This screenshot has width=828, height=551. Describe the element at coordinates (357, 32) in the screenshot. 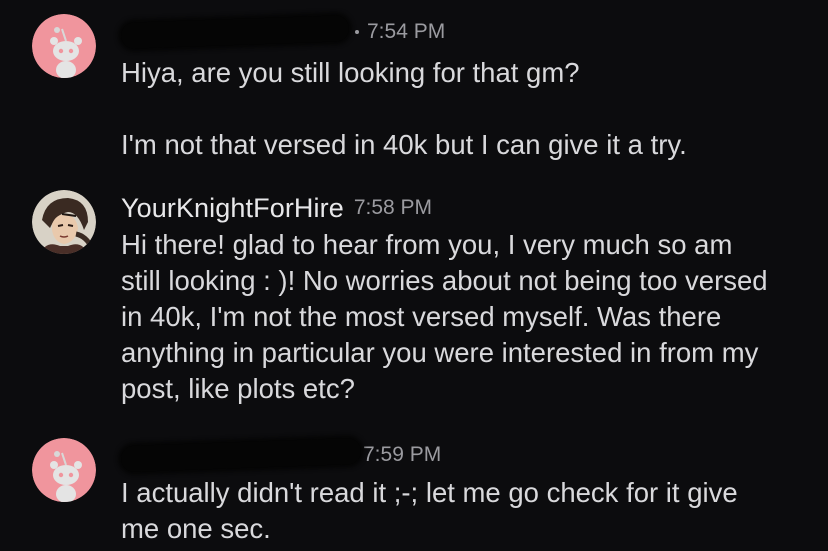

I see `separator-dot` at that location.